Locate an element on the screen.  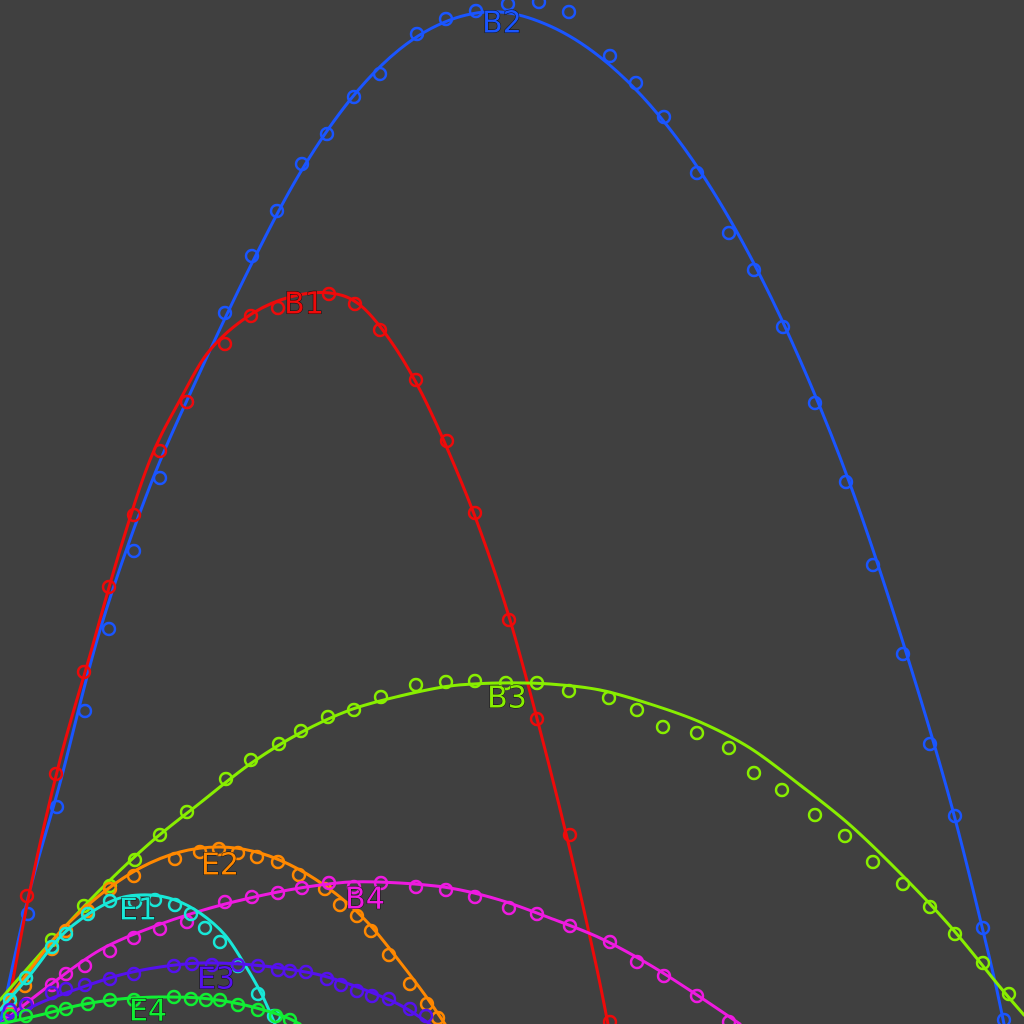
series-label-e1: E1 is located at coordinates (138, 910).